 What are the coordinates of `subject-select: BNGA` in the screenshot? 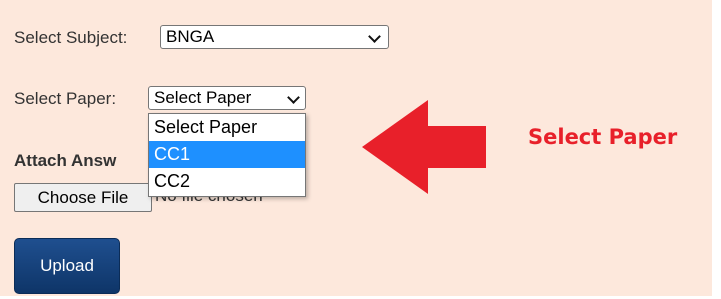 It's located at (274, 37).